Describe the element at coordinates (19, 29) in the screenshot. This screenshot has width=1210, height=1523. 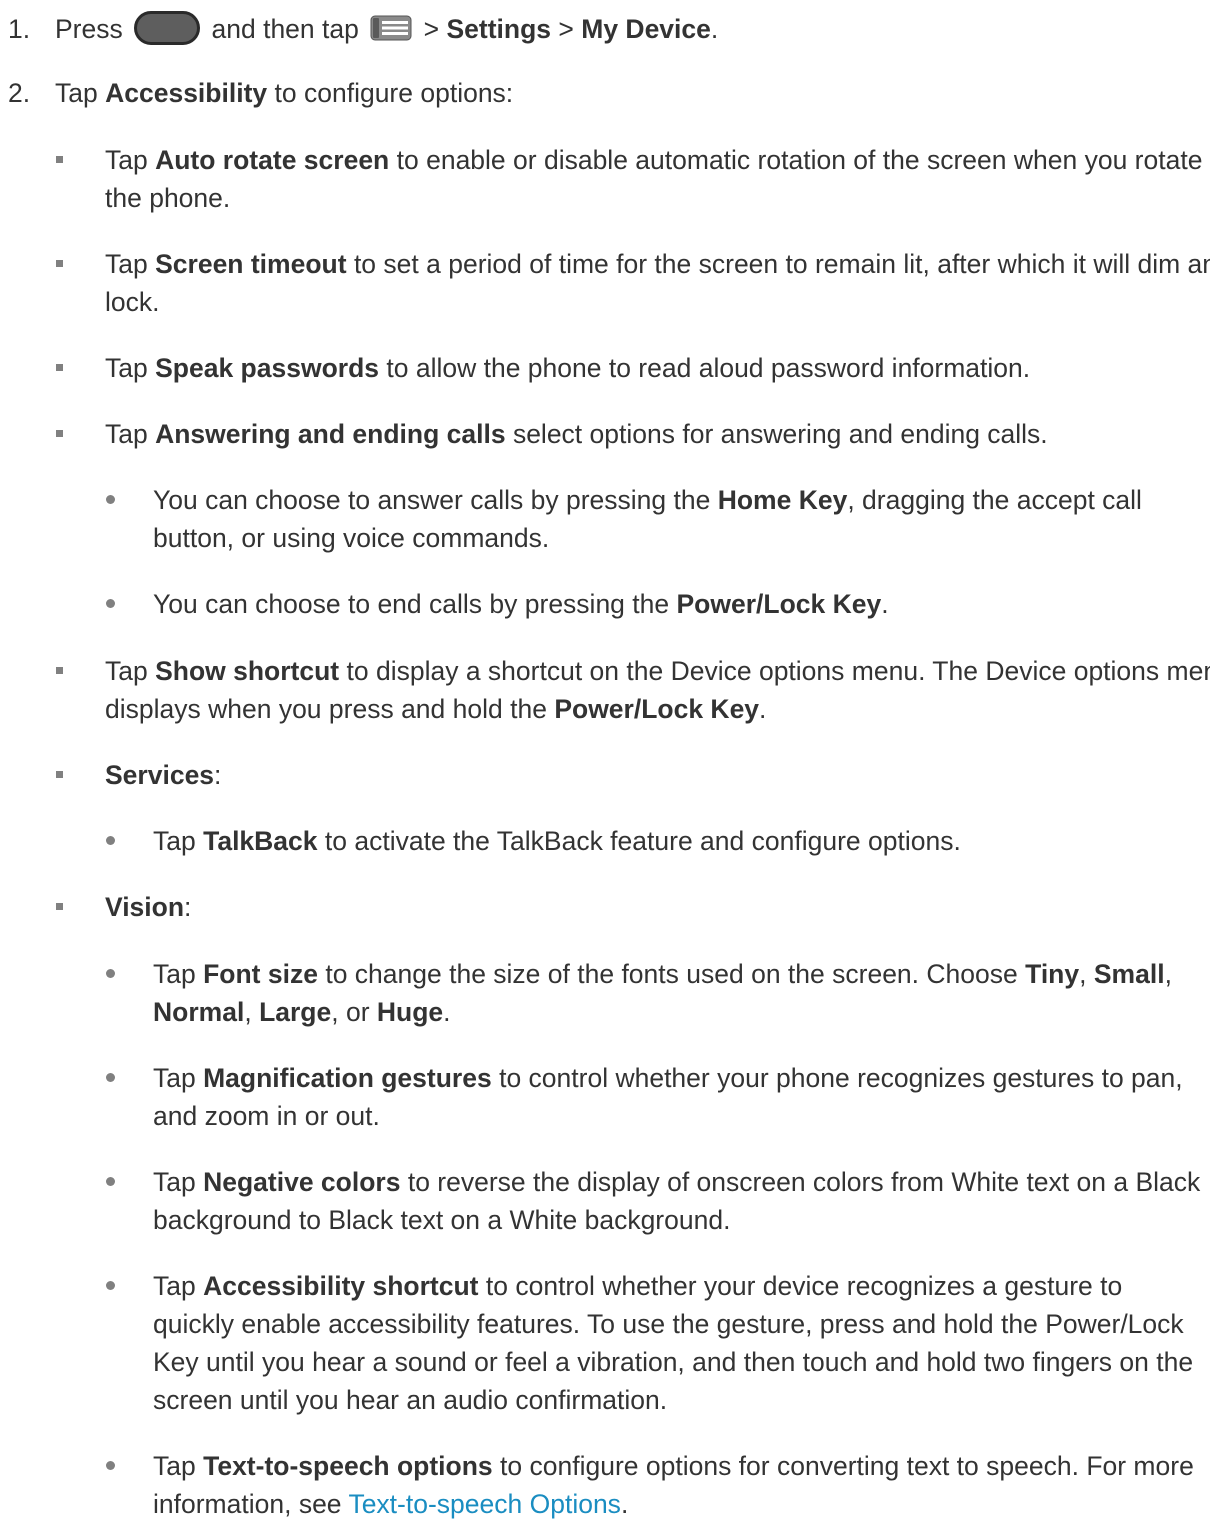
I see `step-number: 1.` at that location.